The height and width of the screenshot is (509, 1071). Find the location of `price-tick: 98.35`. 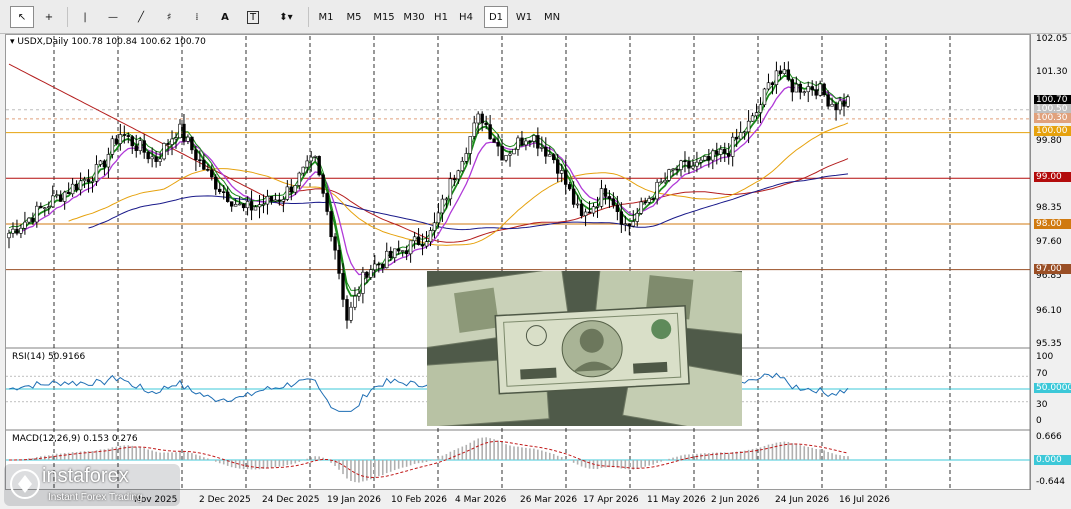

price-tick: 98.35 is located at coordinates (1049, 208).